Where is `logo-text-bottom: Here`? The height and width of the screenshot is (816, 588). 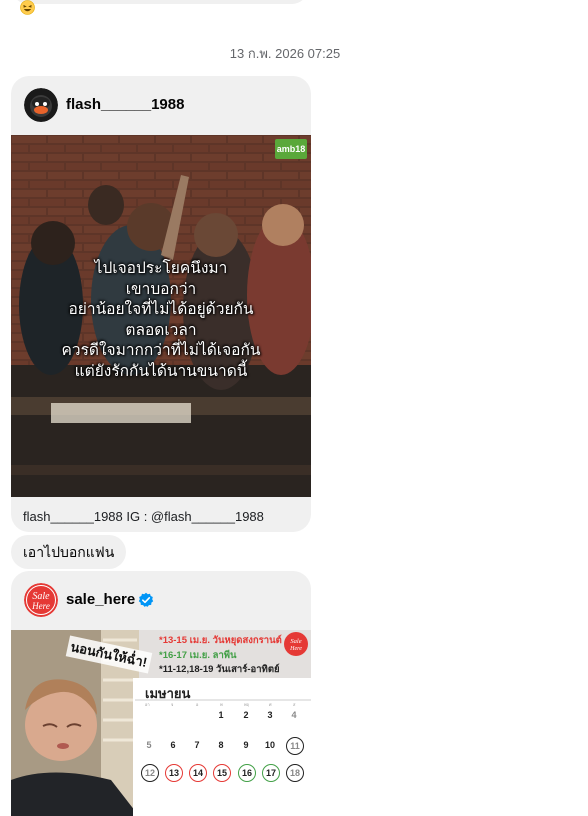 logo-text-bottom: Here is located at coordinates (40, 606).